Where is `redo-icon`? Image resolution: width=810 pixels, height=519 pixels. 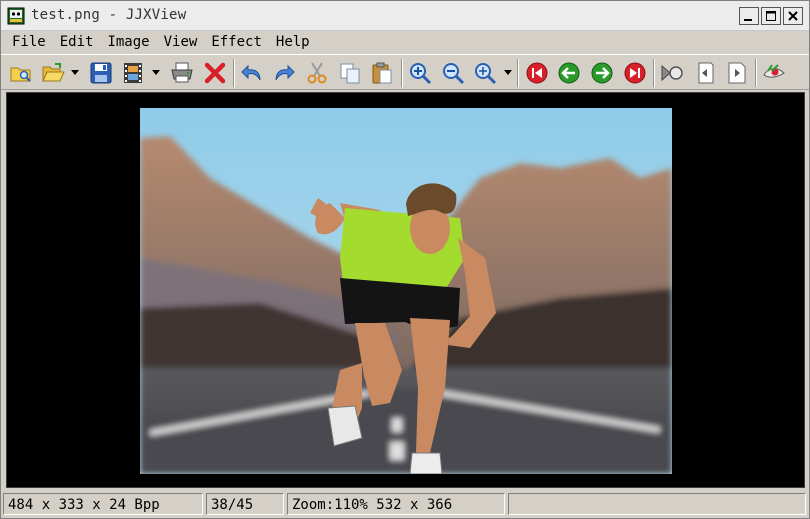
redo-icon is located at coordinates (285, 72).